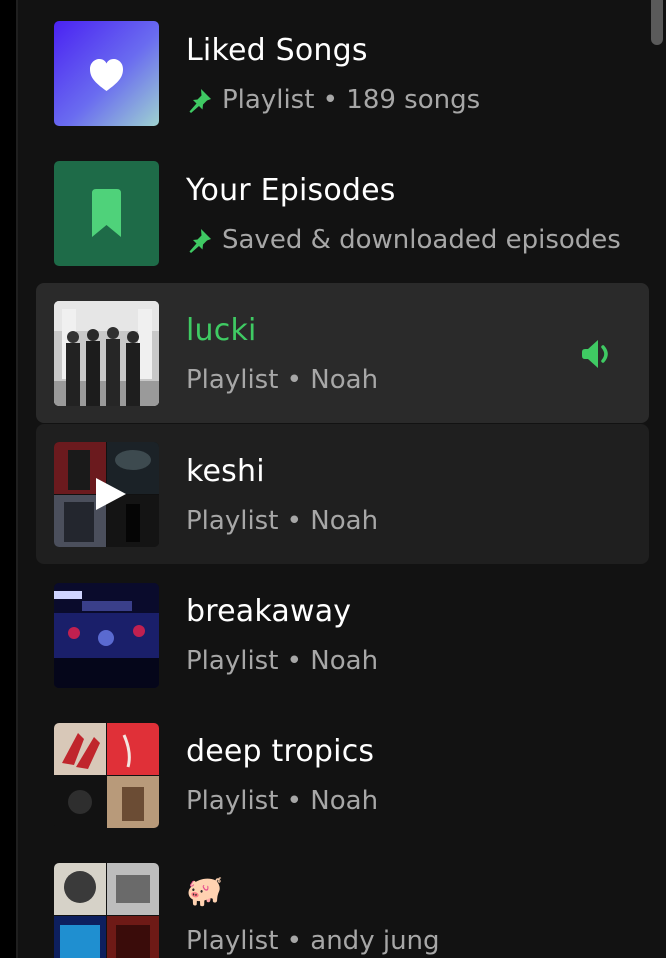 The height and width of the screenshot is (958, 666). What do you see at coordinates (595, 354) in the screenshot?
I see `speaker-icon` at bounding box center [595, 354].